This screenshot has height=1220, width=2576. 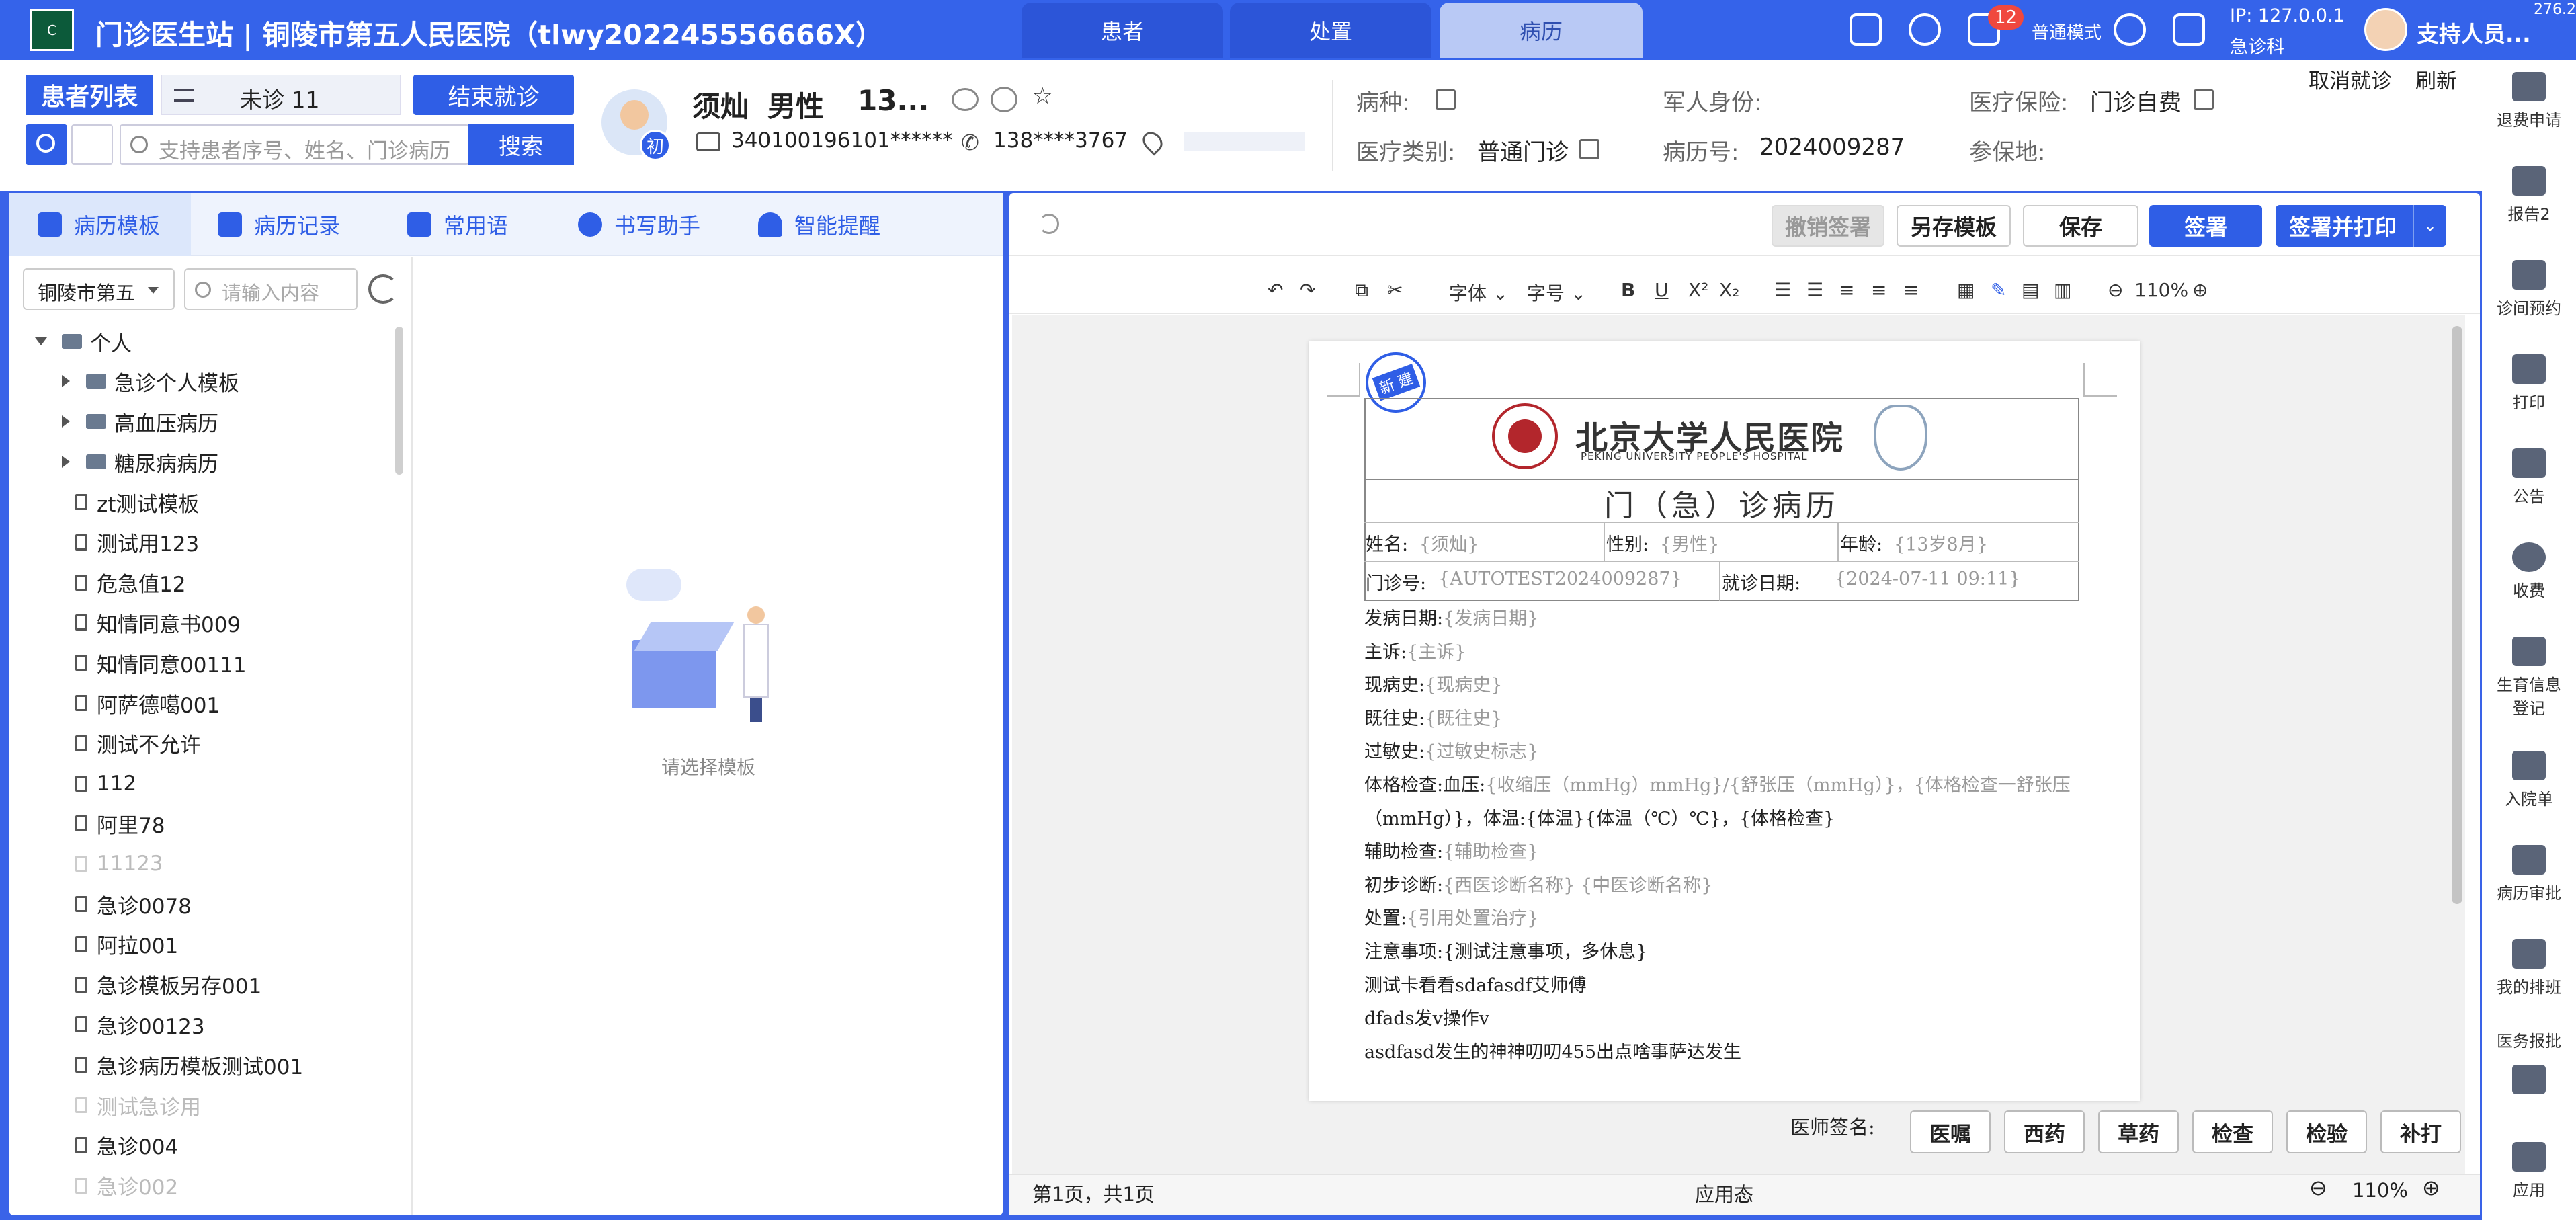 What do you see at coordinates (1541, 30) in the screenshot?
I see `tab-record: 病历` at bounding box center [1541, 30].